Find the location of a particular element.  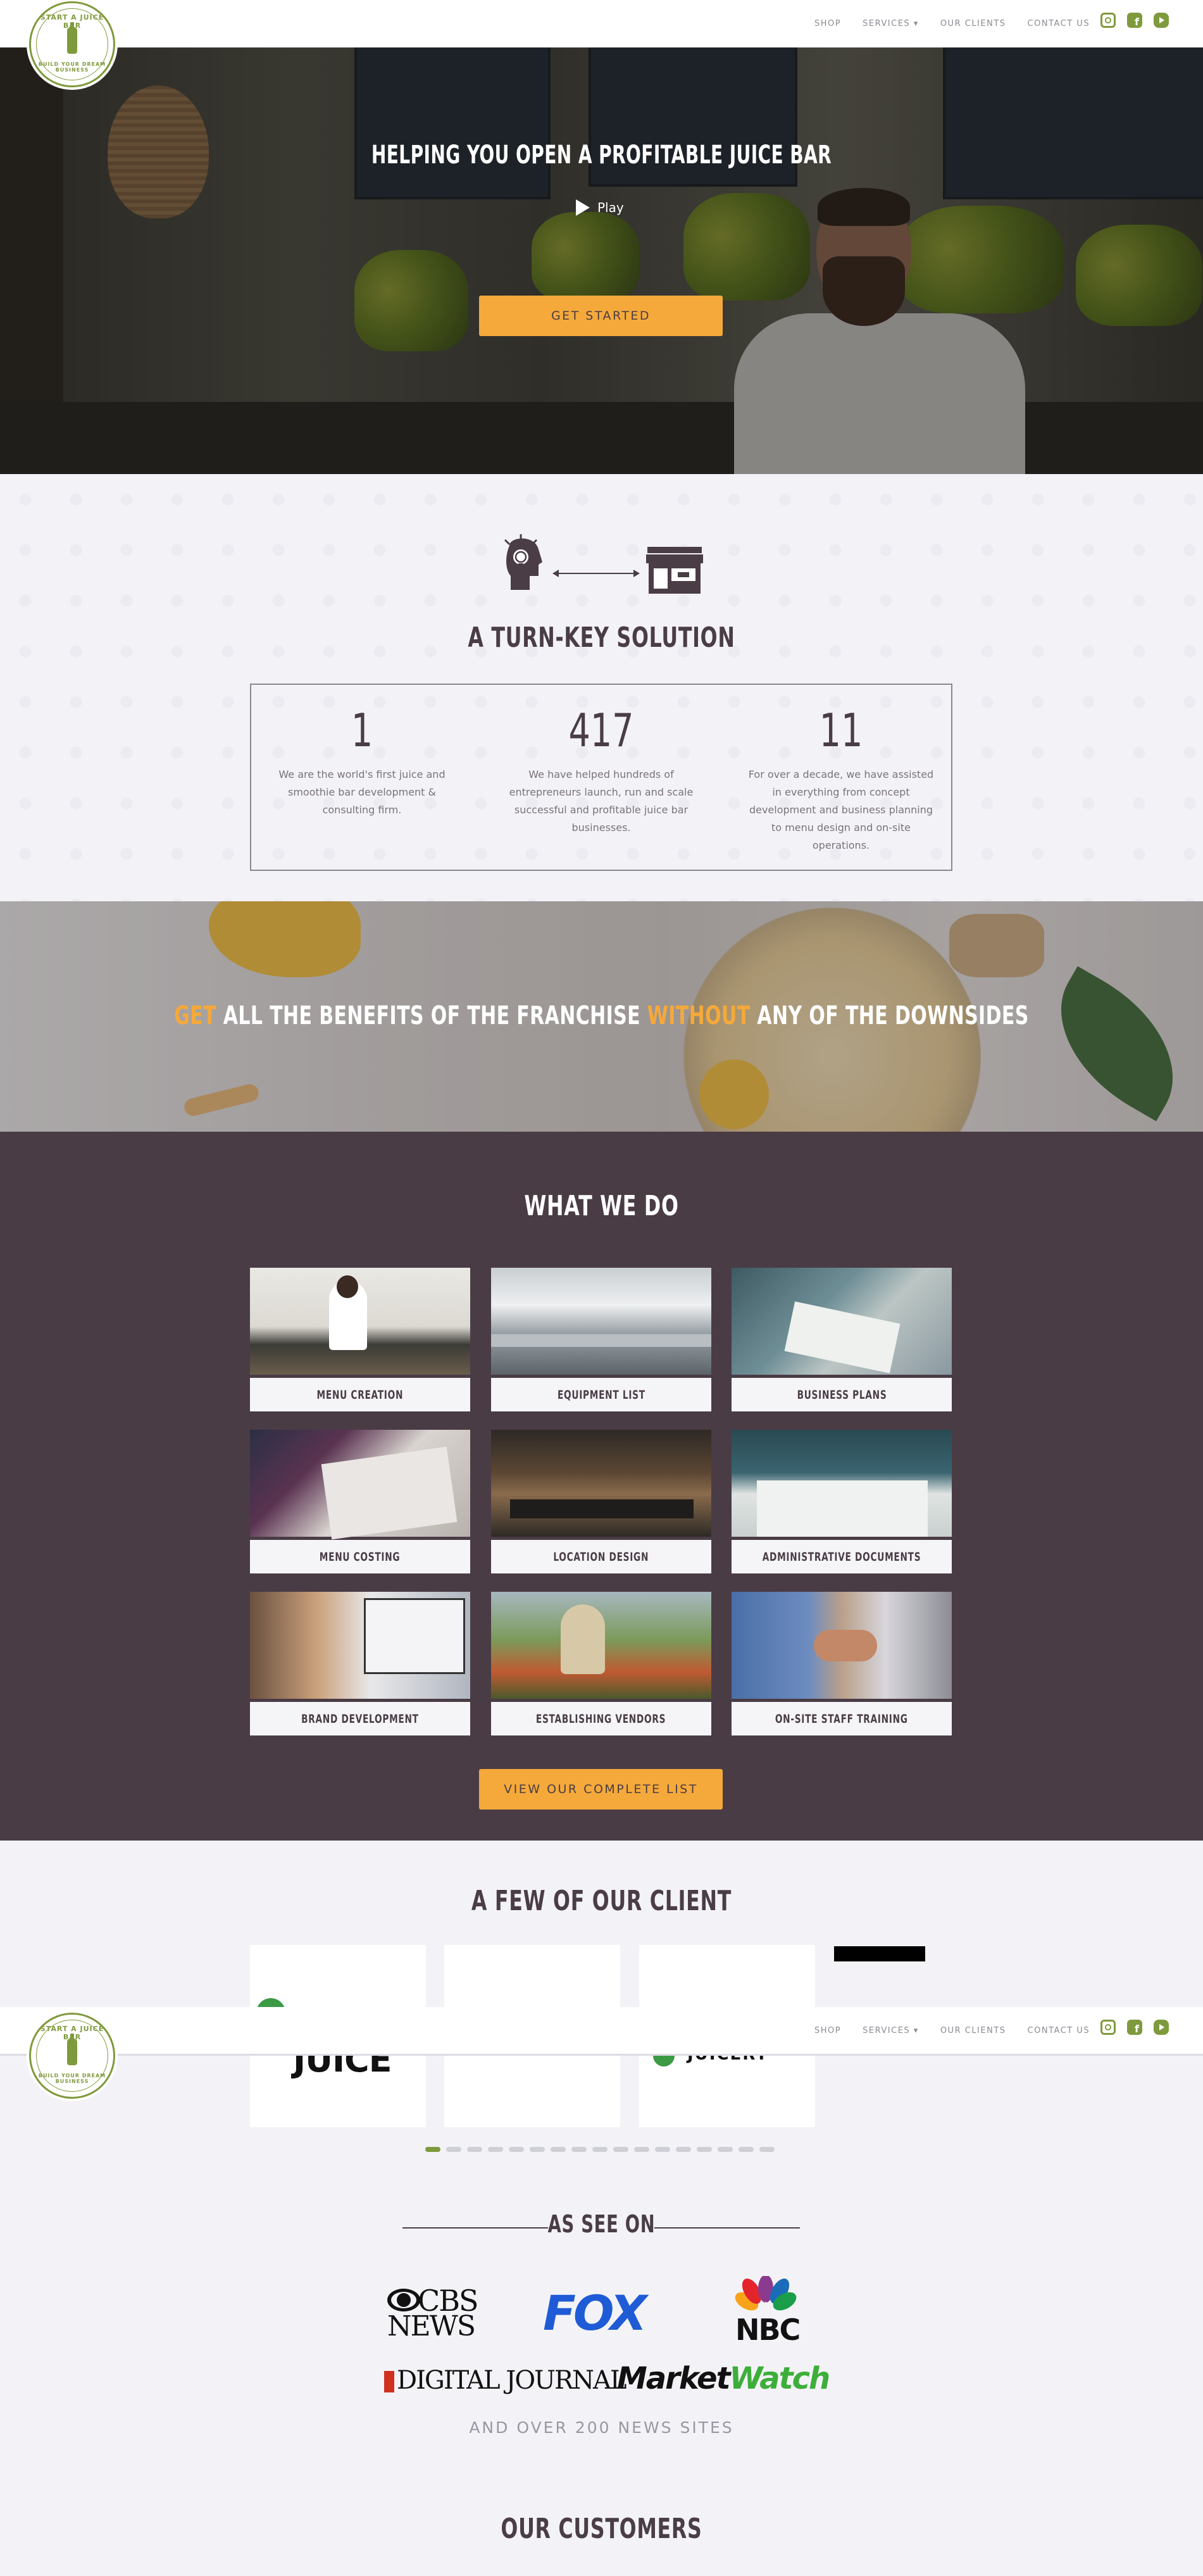

view-complete-list-button: VIEW OUR COMPLETE LIST is located at coordinates (601, 1789).